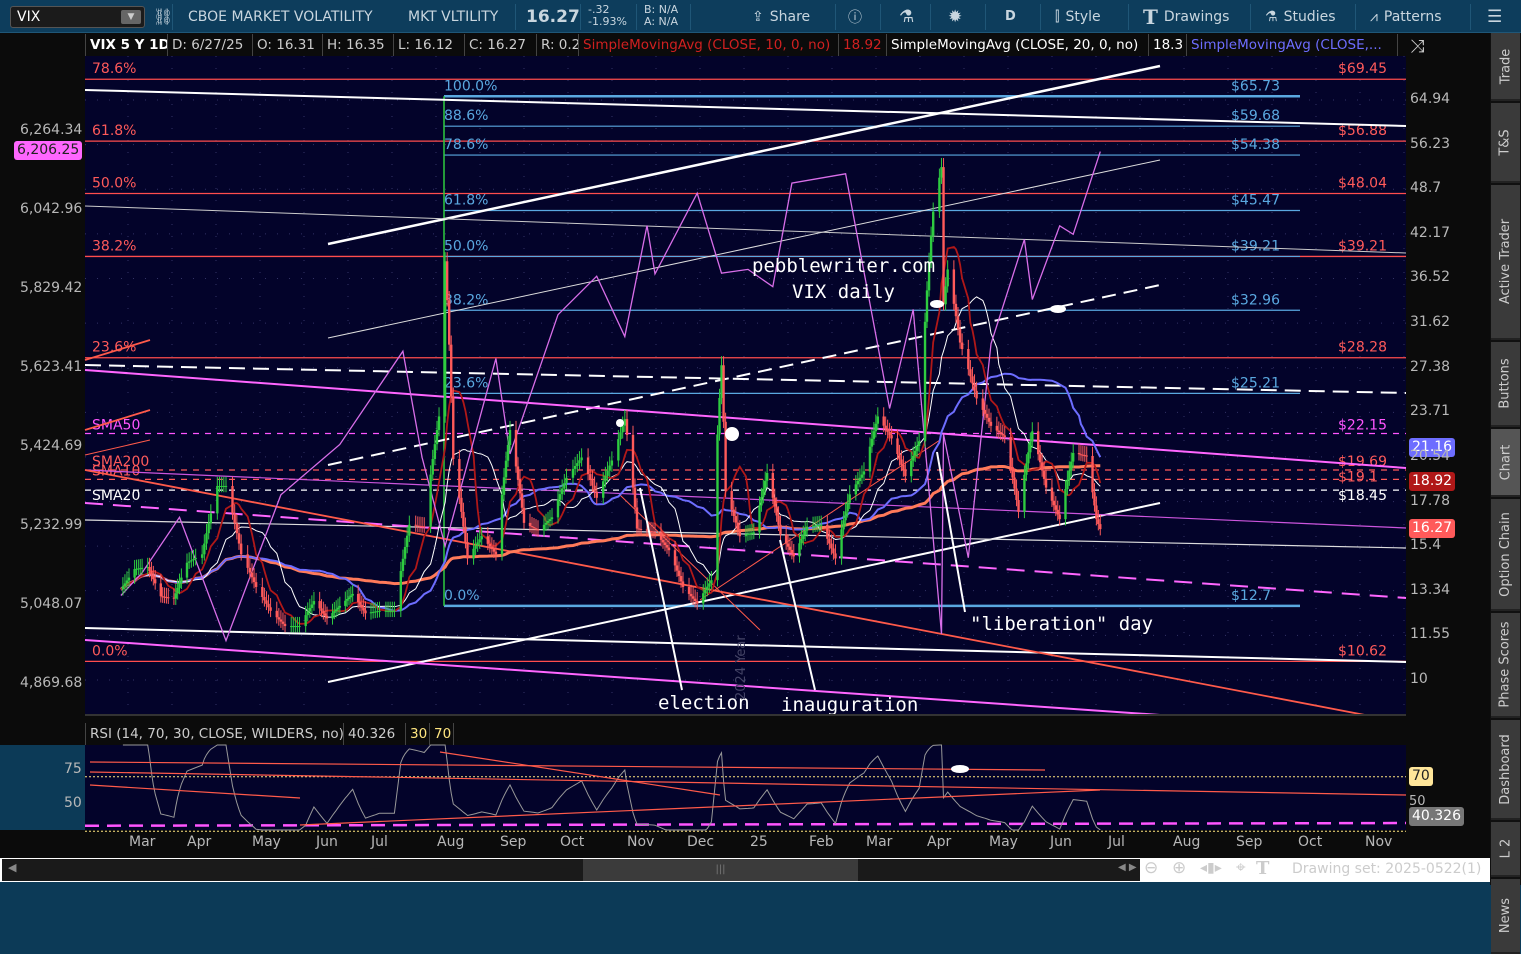 This screenshot has height=954, width=1521. Describe the element at coordinates (1358, 477) in the screenshot. I see `sma-level-price: $19.1` at that location.